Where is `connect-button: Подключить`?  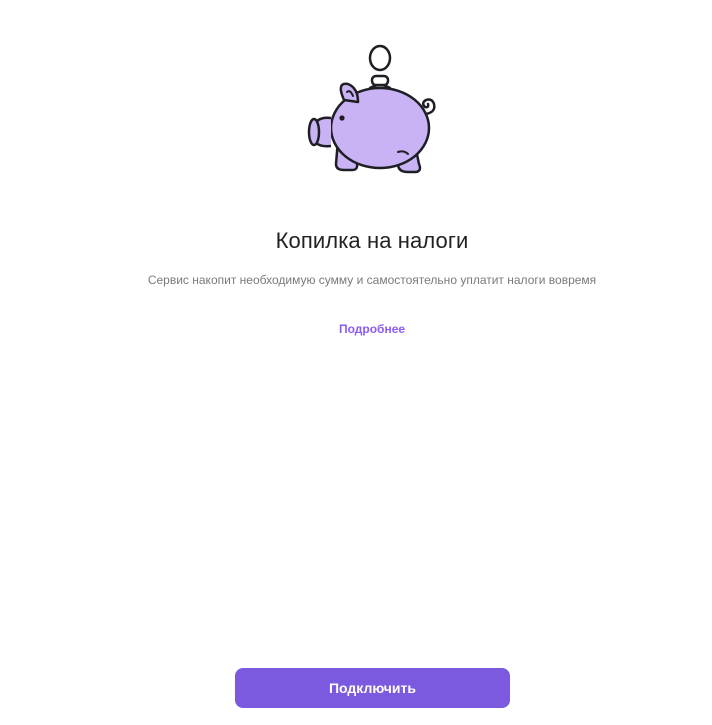
connect-button: Подключить is located at coordinates (372, 688).